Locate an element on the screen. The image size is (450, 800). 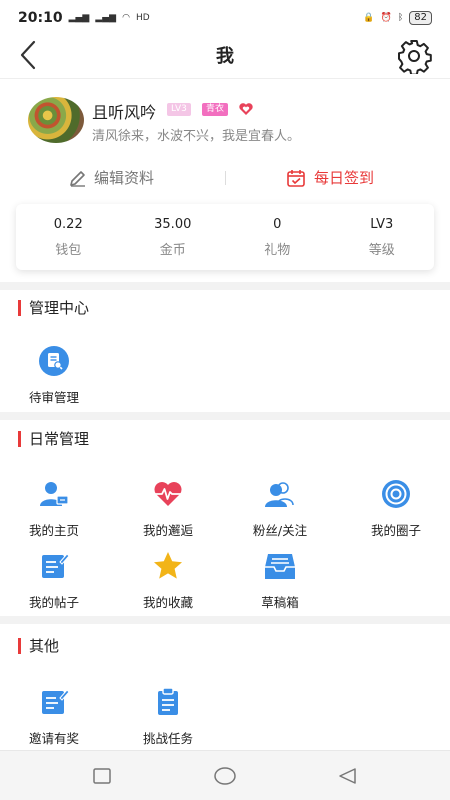
settings-button is located at coordinates (414, 57).